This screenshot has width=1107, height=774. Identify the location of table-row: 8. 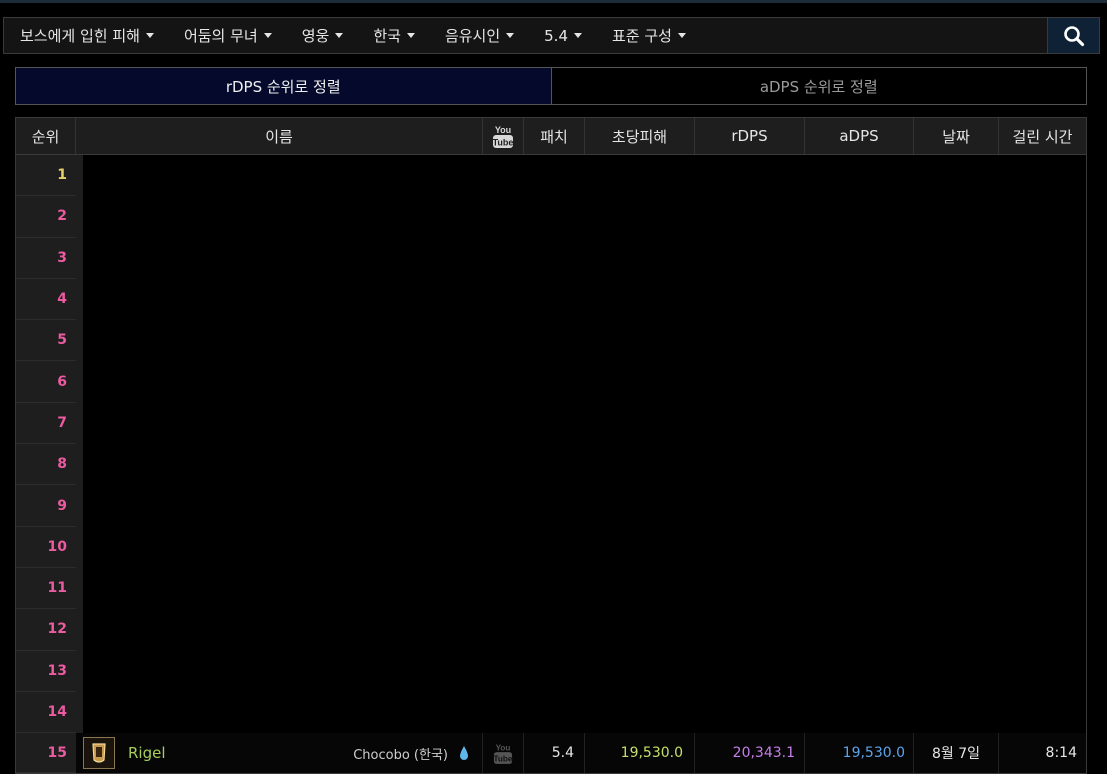
(551, 465).